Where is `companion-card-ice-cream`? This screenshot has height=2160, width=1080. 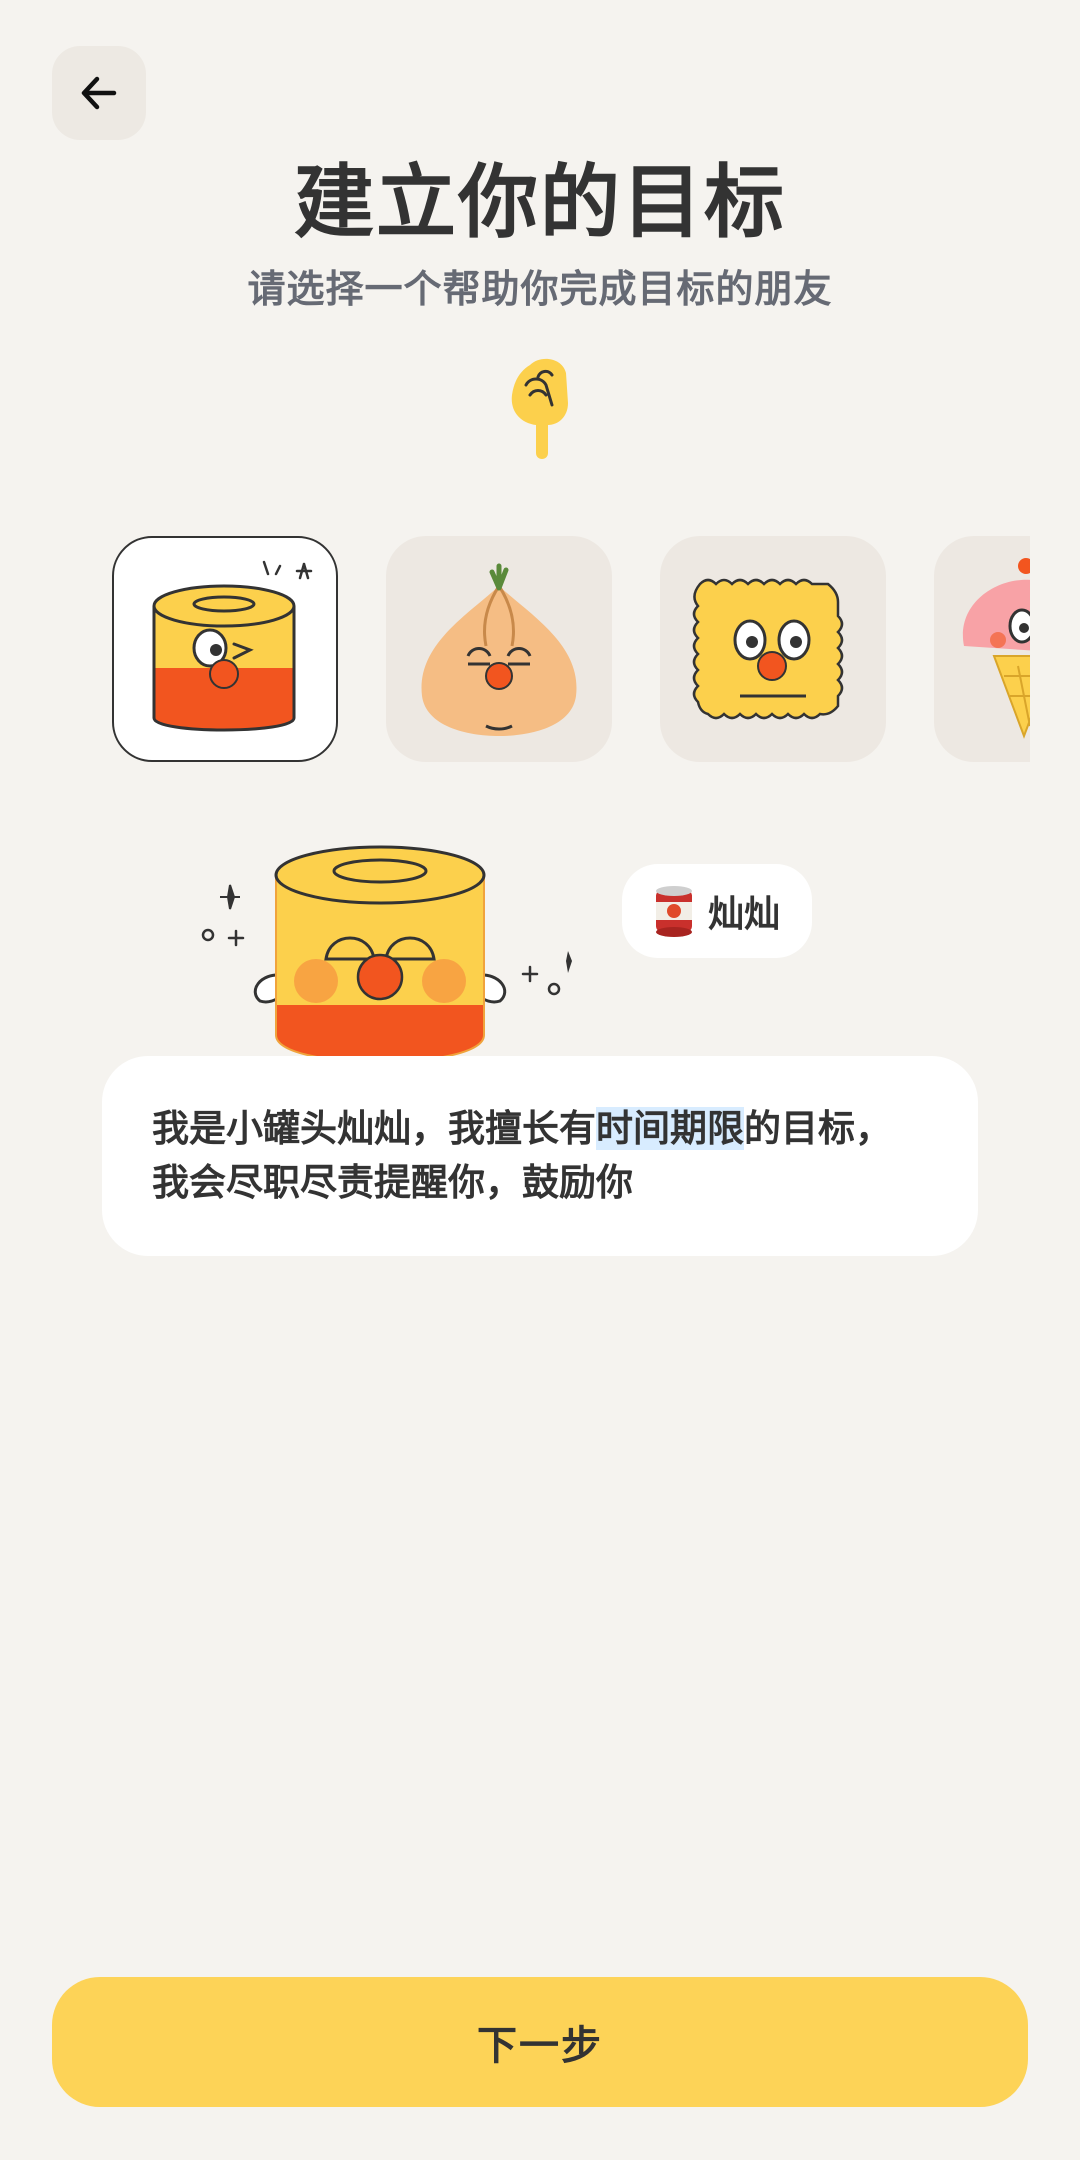
companion-card-ice-cream is located at coordinates (982, 649).